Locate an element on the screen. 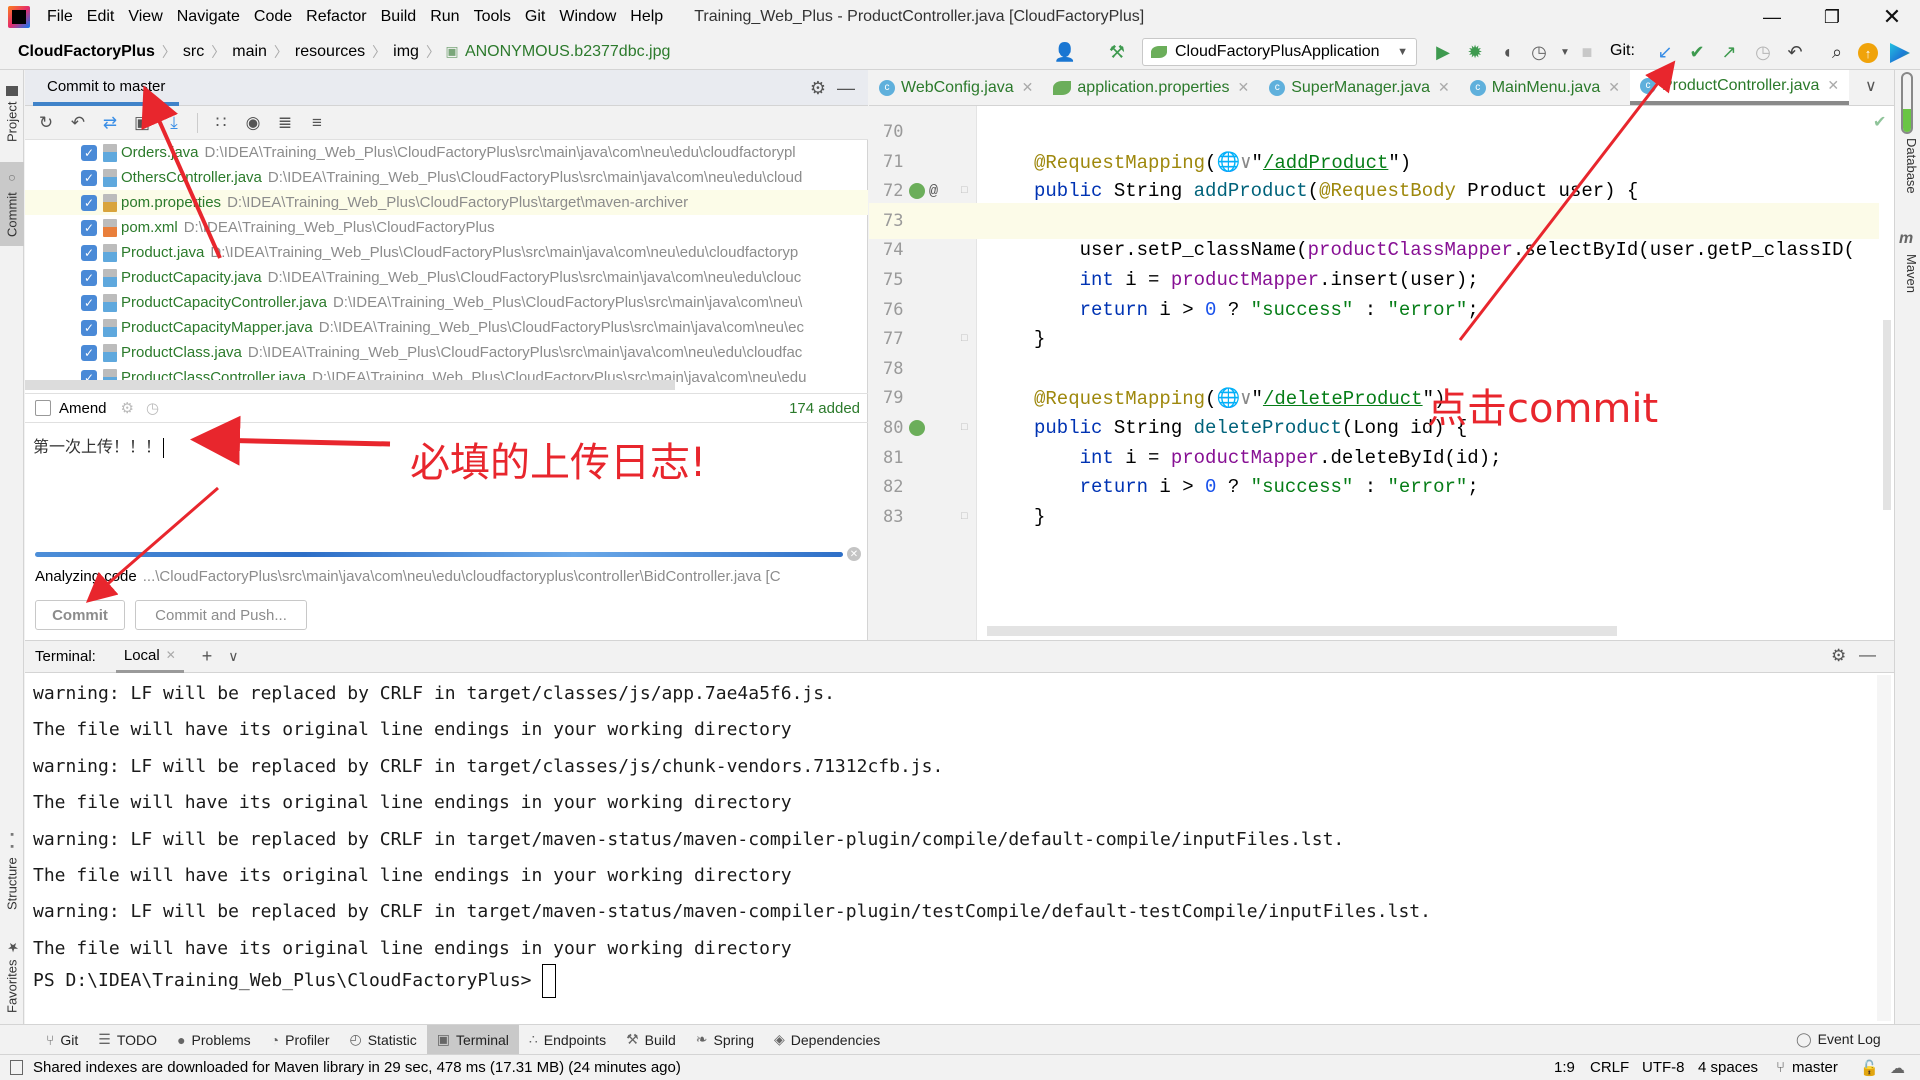 The height and width of the screenshot is (1080, 1920). line-separator: CRLF is located at coordinates (1609, 1067).